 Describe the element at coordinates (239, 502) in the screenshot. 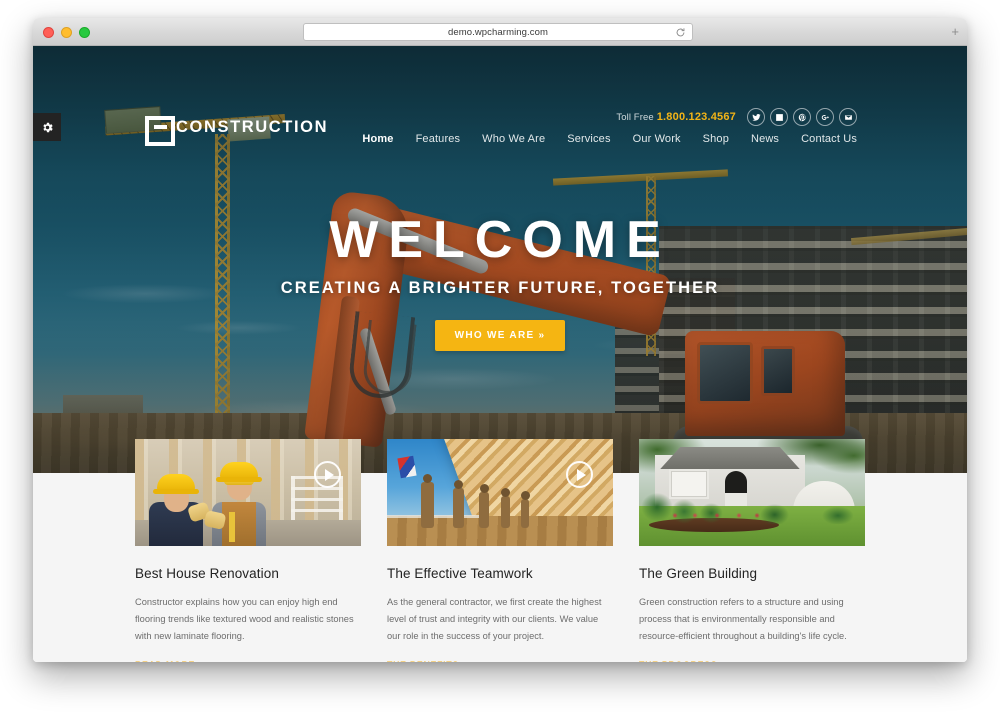

I see `worker-figure-right` at that location.